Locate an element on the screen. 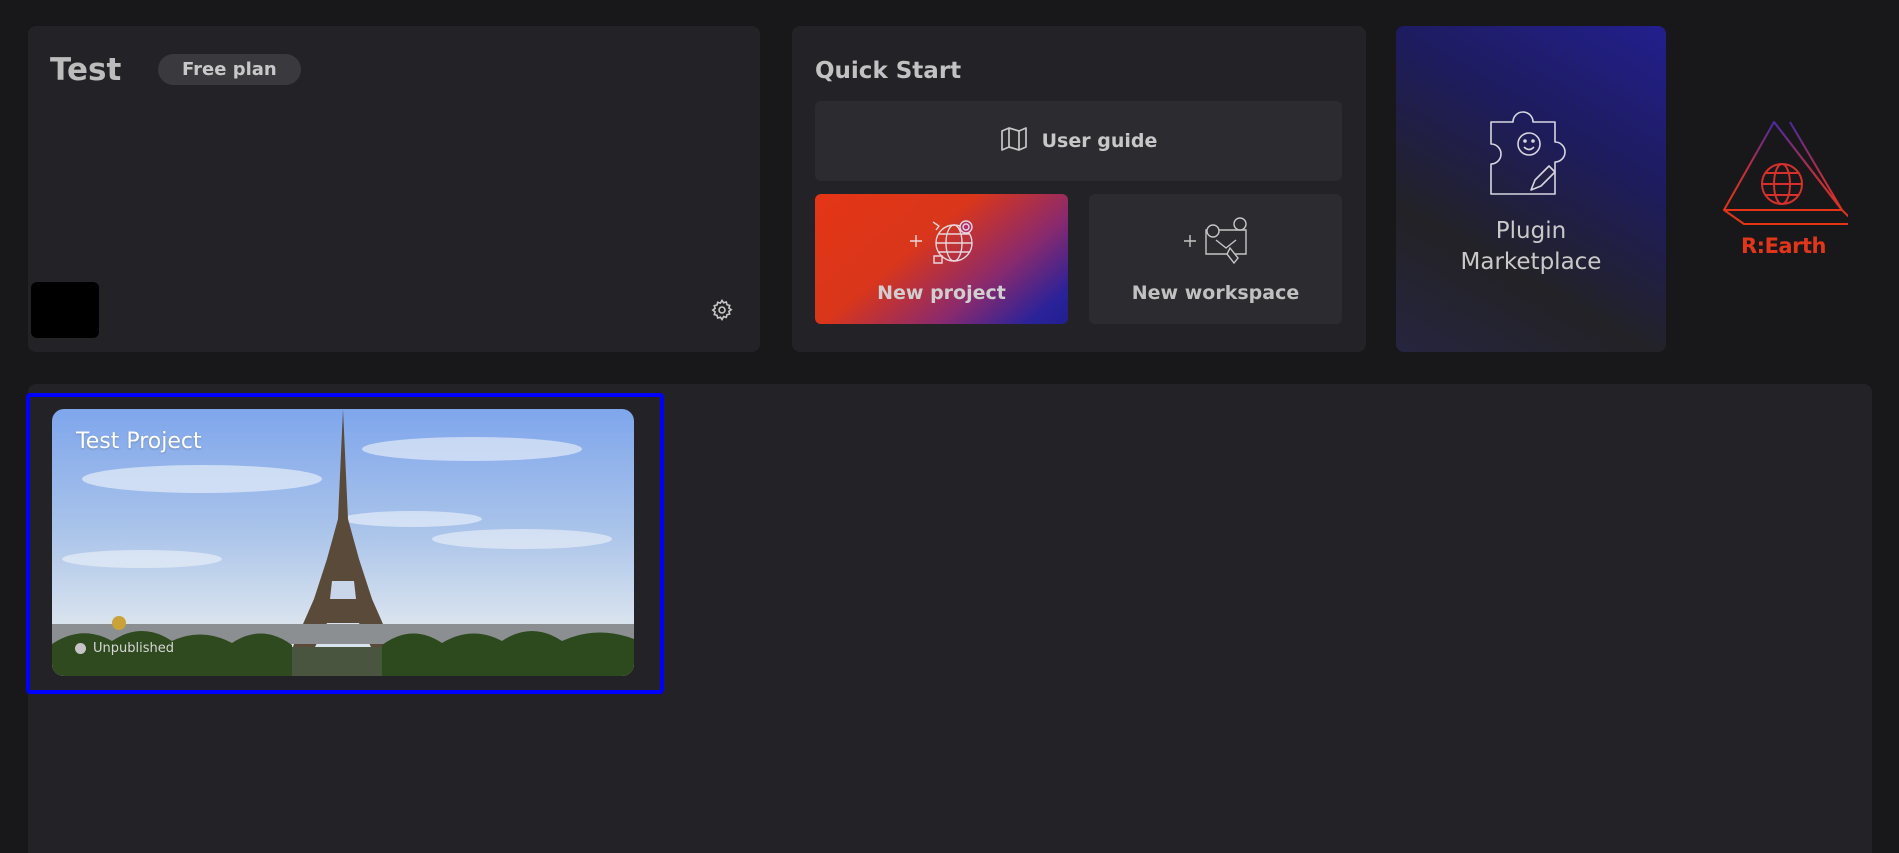 This screenshot has width=1899, height=853. user-guide-label: User guide is located at coordinates (1099, 141).